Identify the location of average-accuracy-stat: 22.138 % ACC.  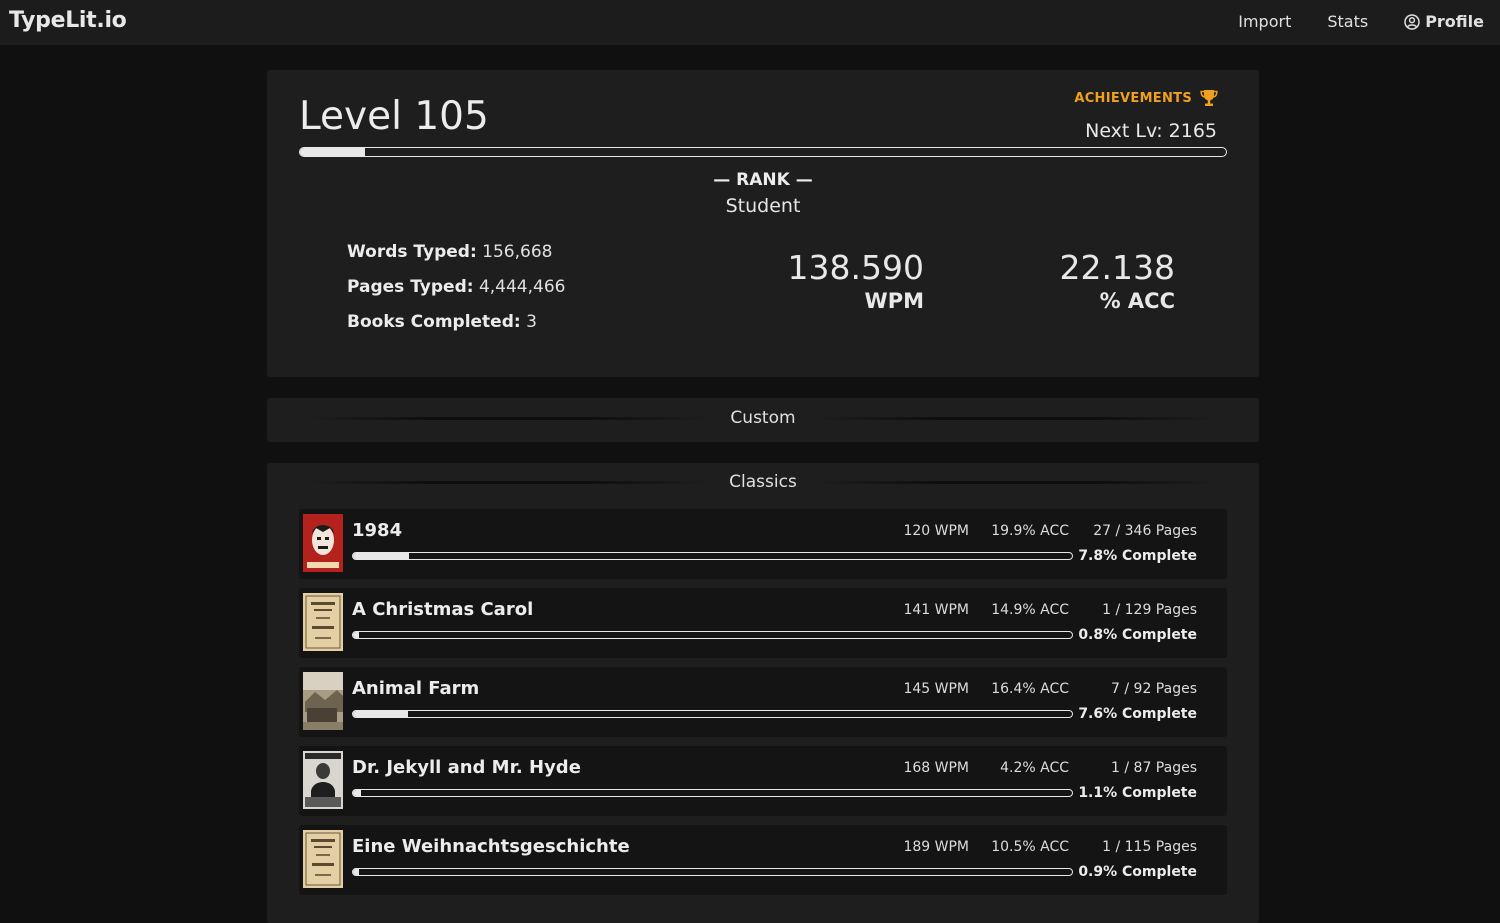
(1117, 280).